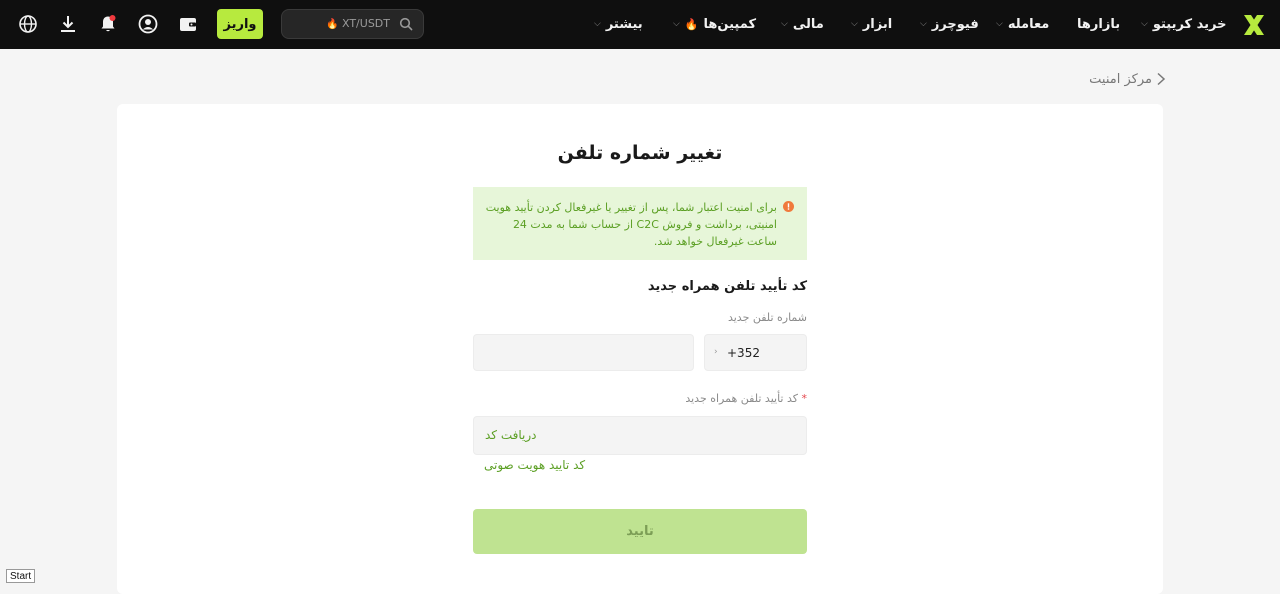 This screenshot has width=1280, height=594. Describe the element at coordinates (788, 206) in the screenshot. I see `info-icon` at that location.